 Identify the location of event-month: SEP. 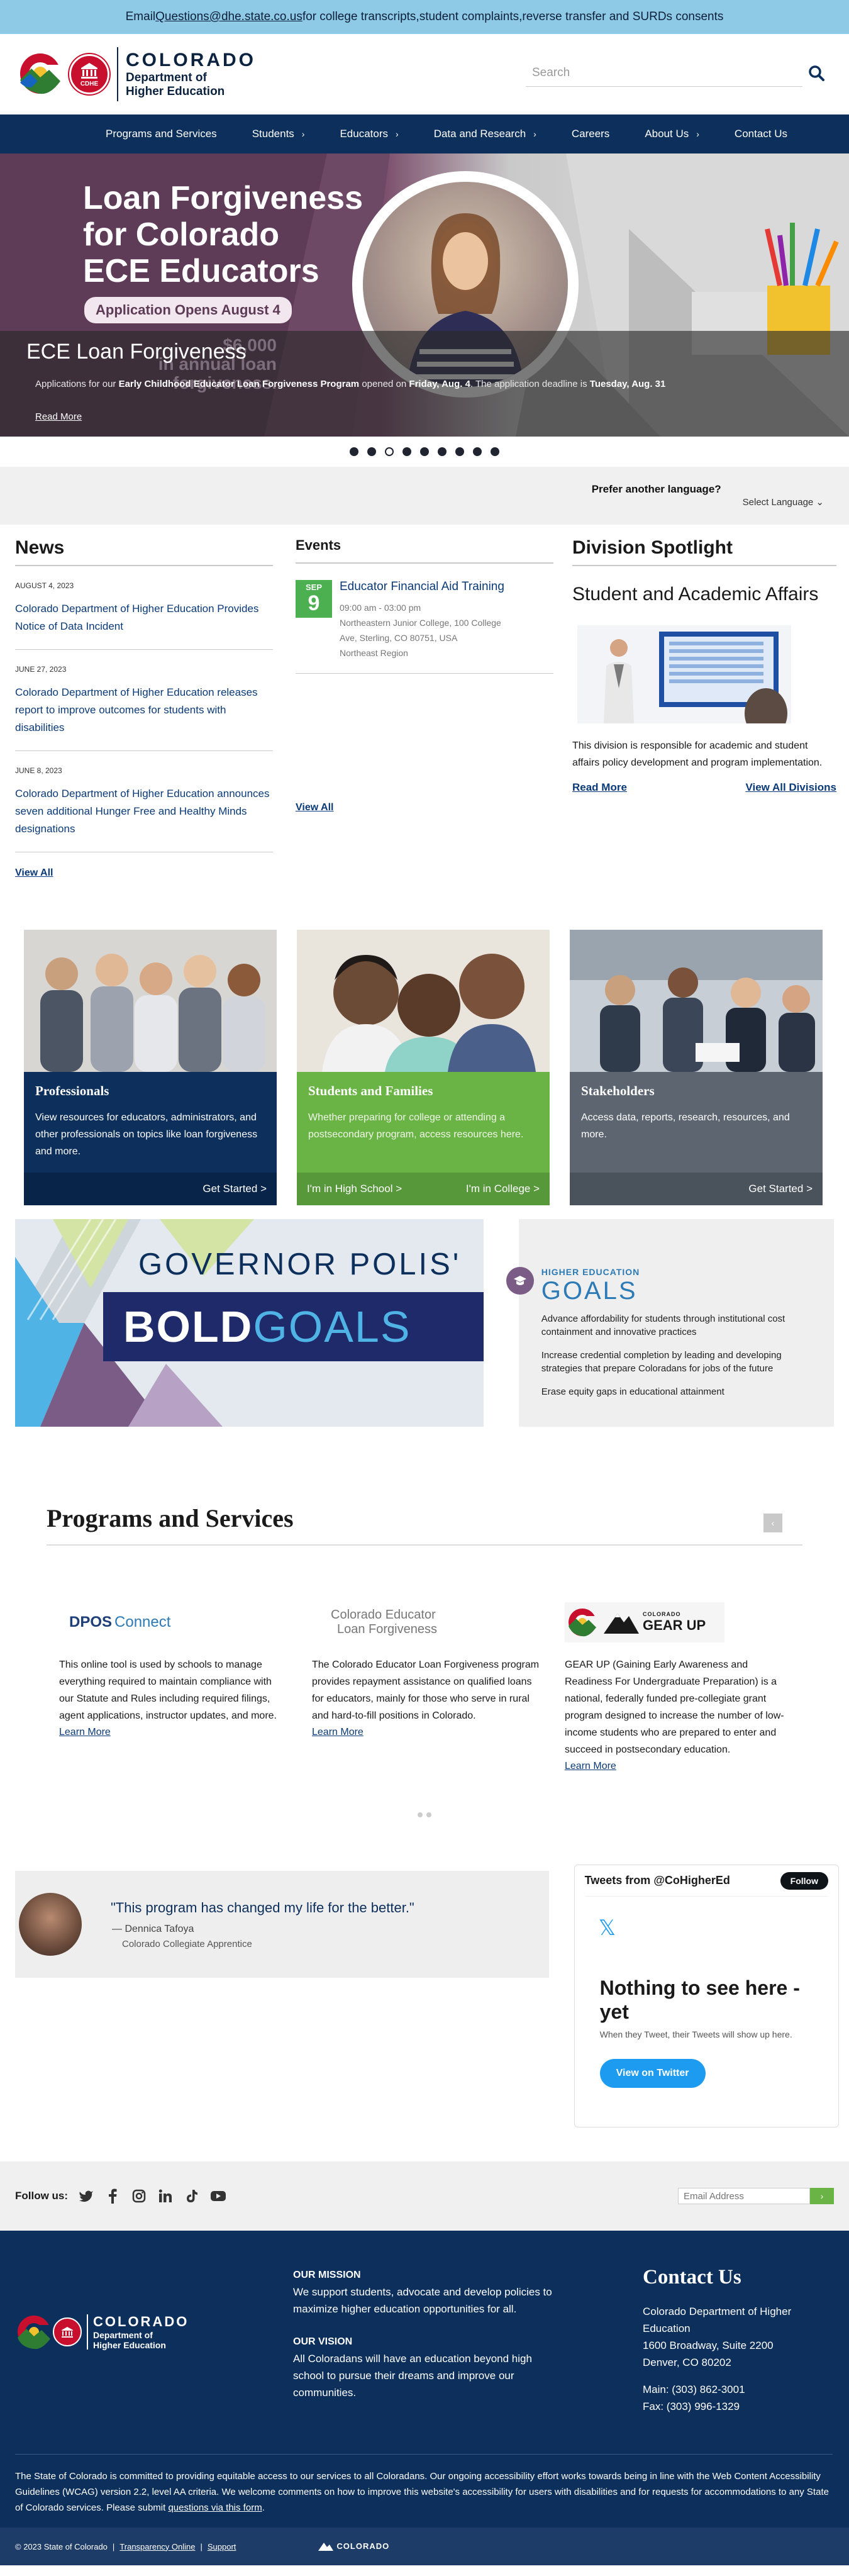
(314, 587).